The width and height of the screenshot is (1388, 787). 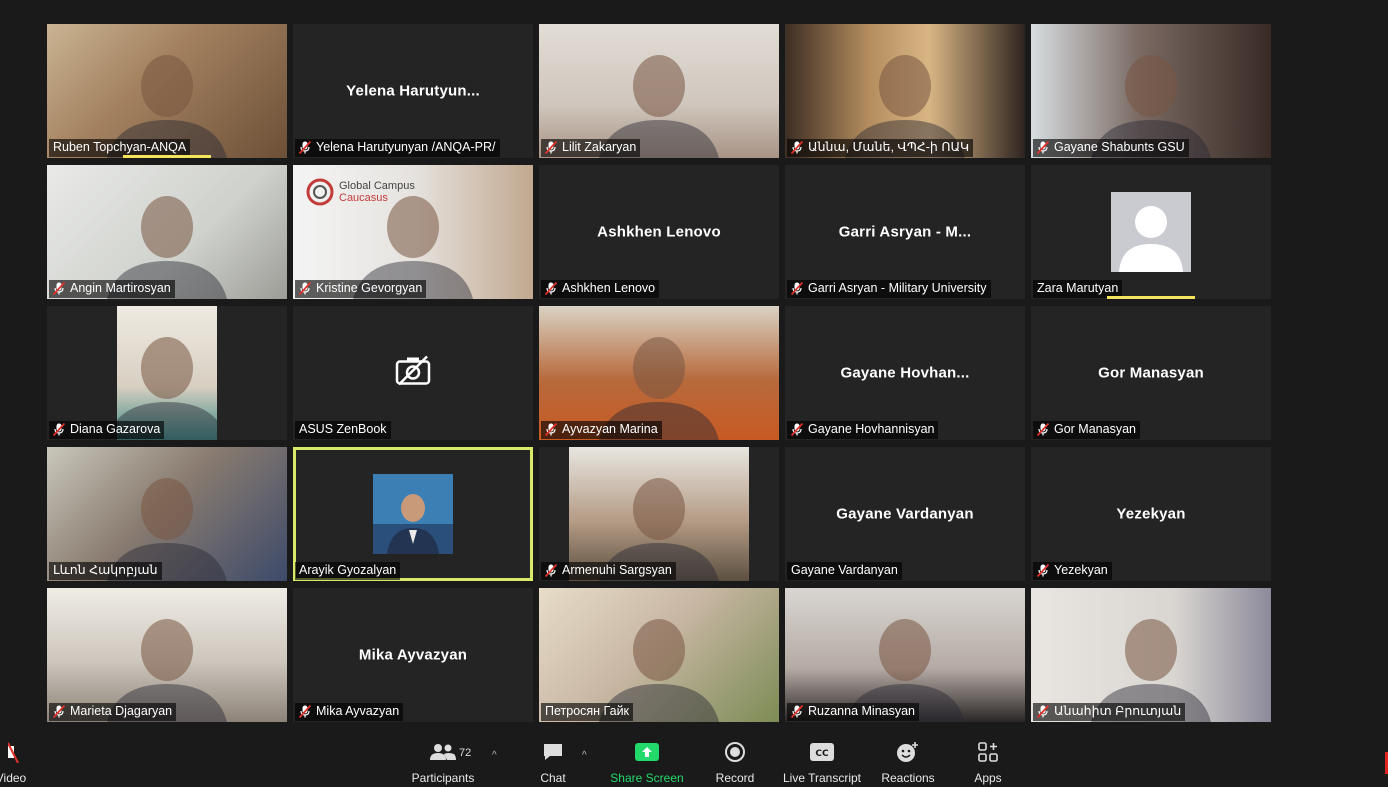 I want to click on participant-name: Zara Marutyan, so click(x=1078, y=288).